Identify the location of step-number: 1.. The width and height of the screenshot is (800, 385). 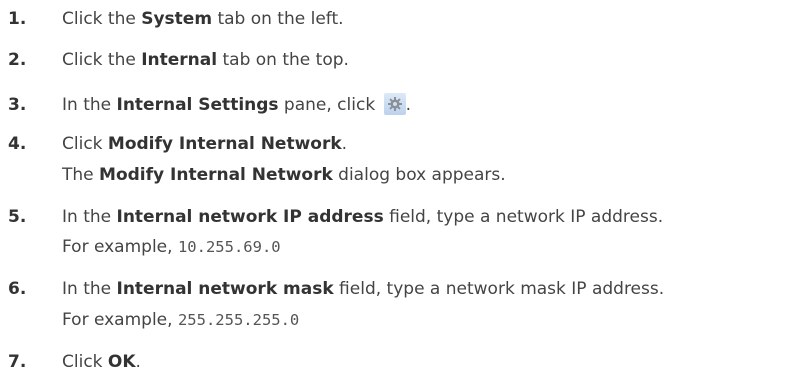
(17, 19).